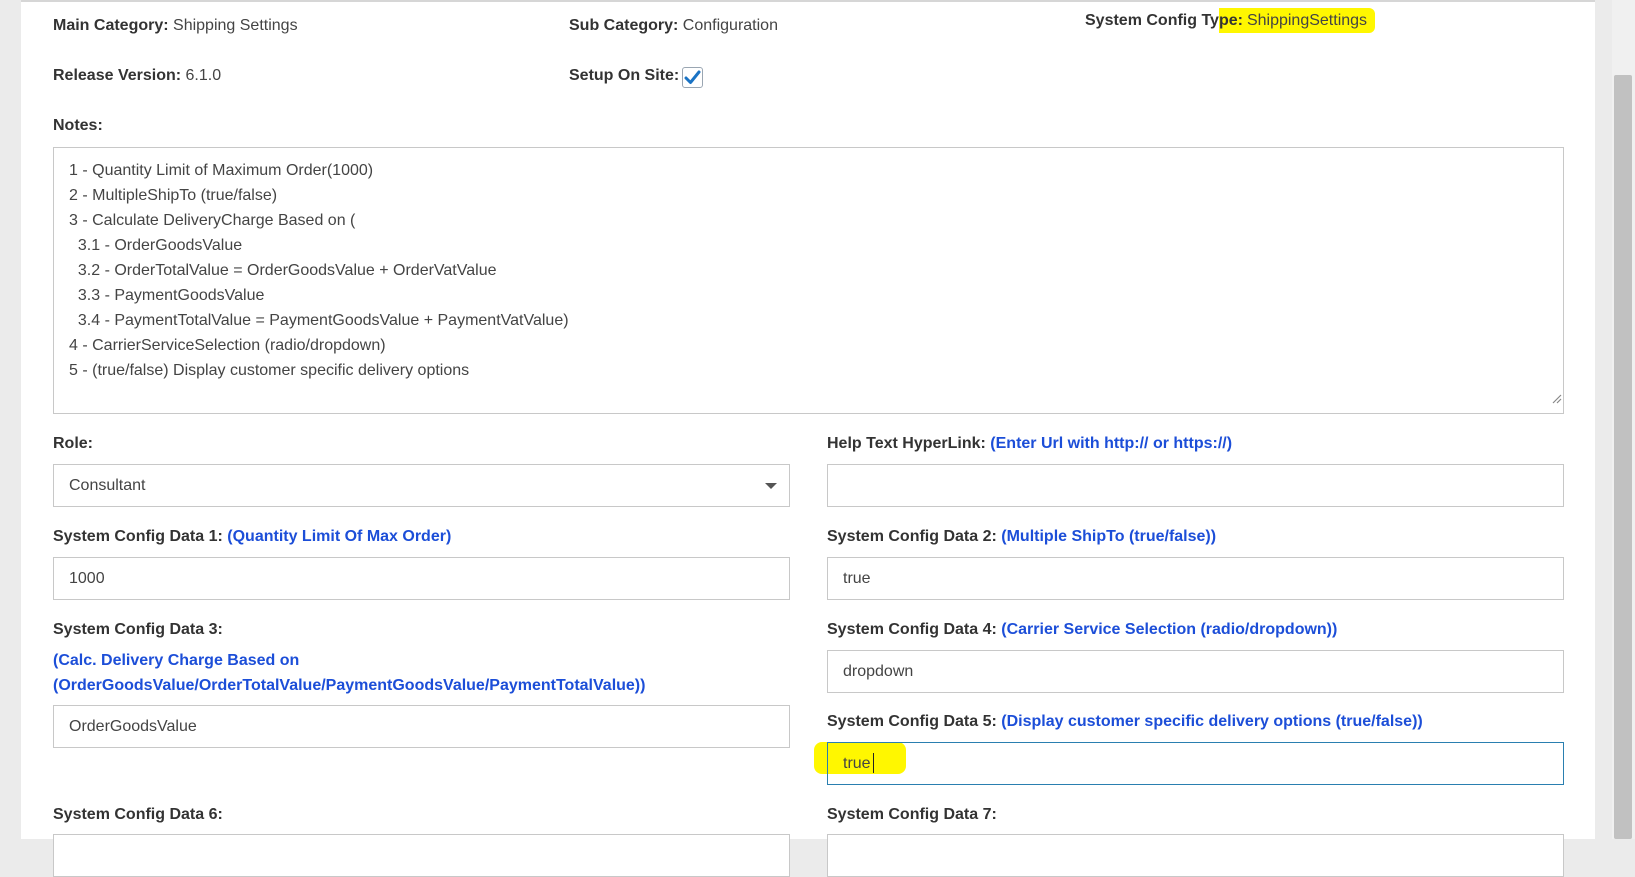 The width and height of the screenshot is (1635, 877). What do you see at coordinates (624, 25) in the screenshot?
I see `sub-category-label: Sub Category:` at bounding box center [624, 25].